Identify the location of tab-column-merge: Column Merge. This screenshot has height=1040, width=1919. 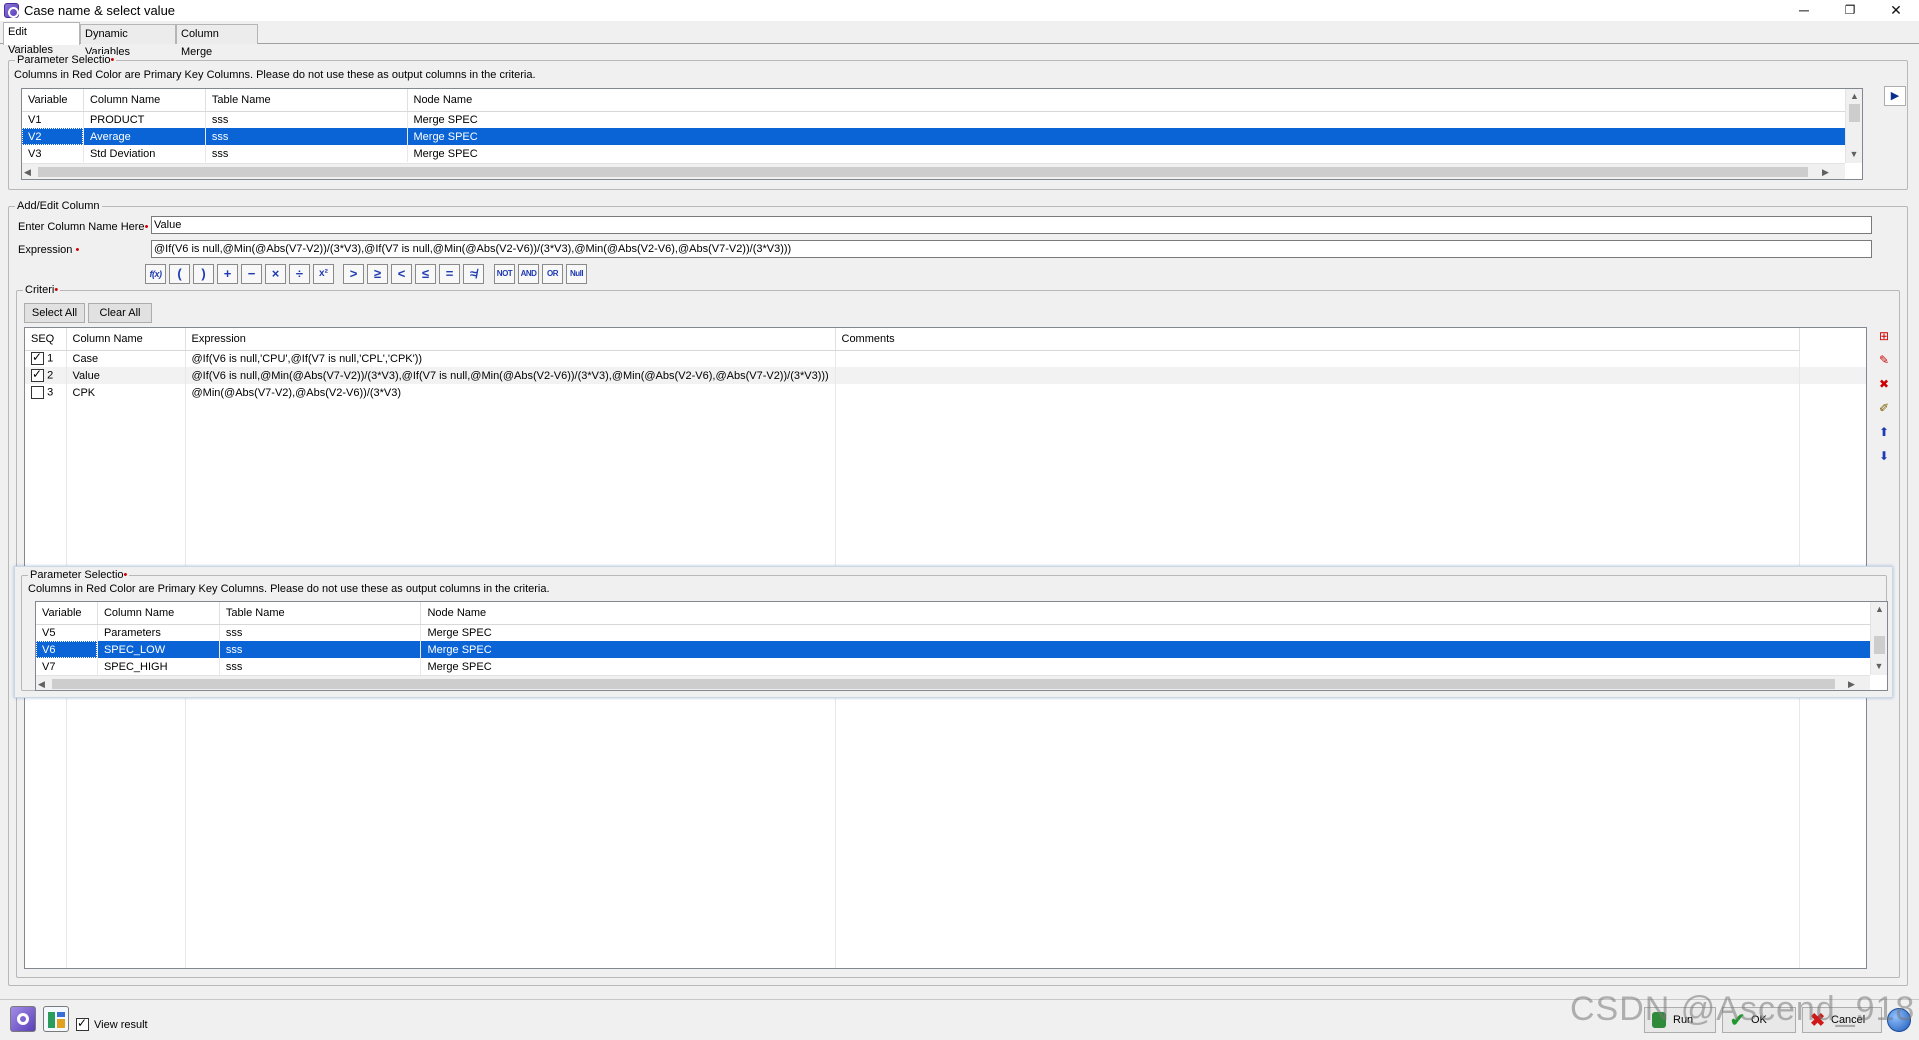
(217, 41).